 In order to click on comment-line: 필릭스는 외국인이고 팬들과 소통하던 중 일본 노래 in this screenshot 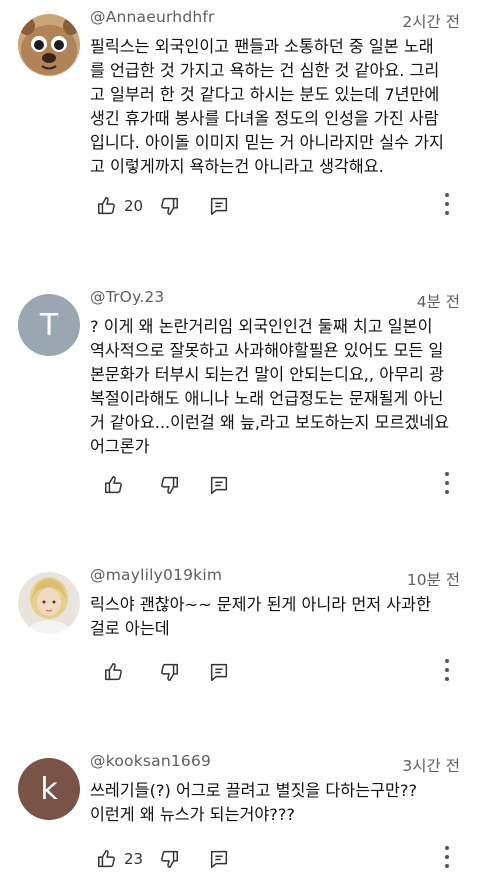, I will do `click(262, 46)`.